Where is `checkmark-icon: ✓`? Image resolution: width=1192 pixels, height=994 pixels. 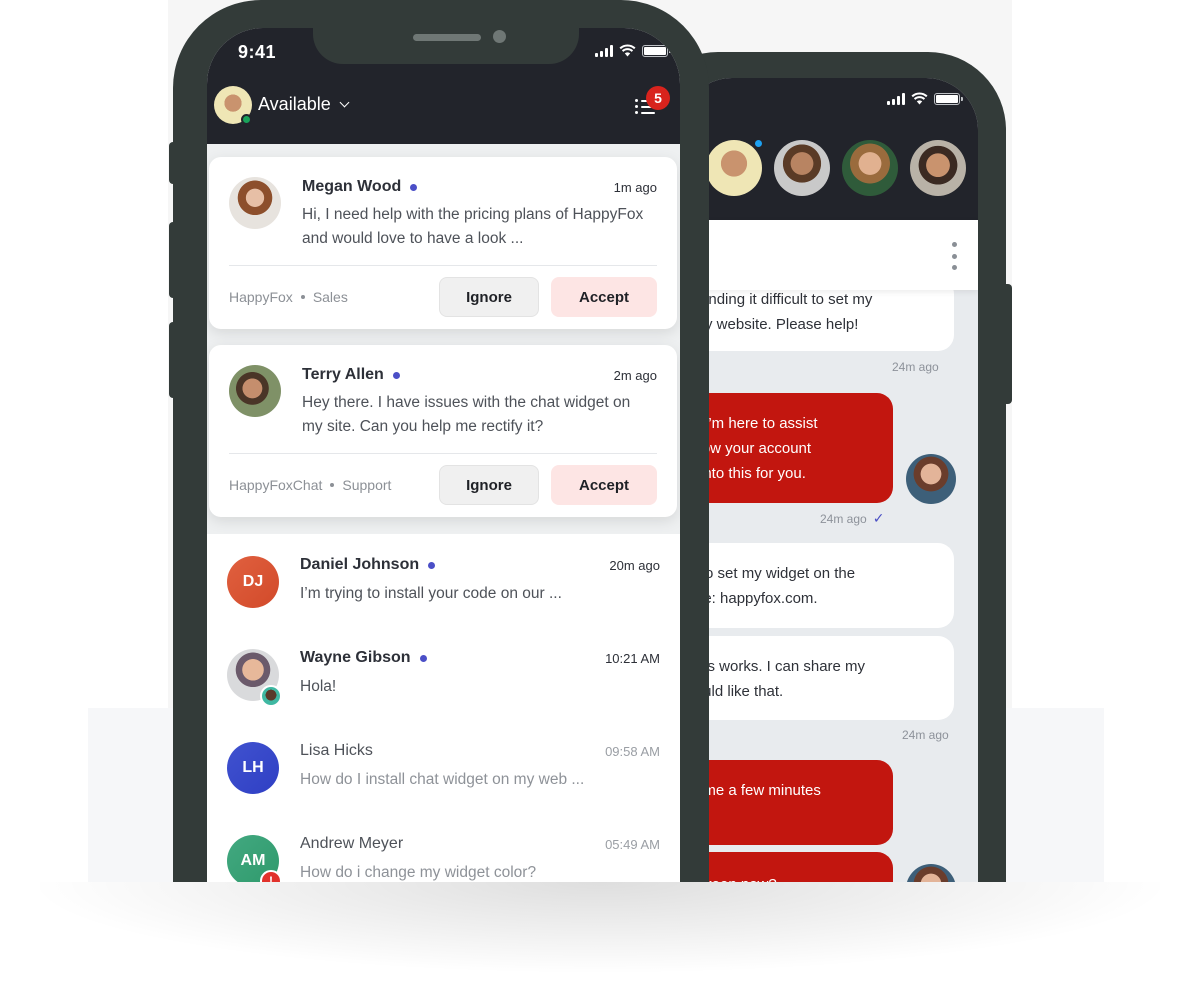
checkmark-icon: ✓ is located at coordinates (878, 518).